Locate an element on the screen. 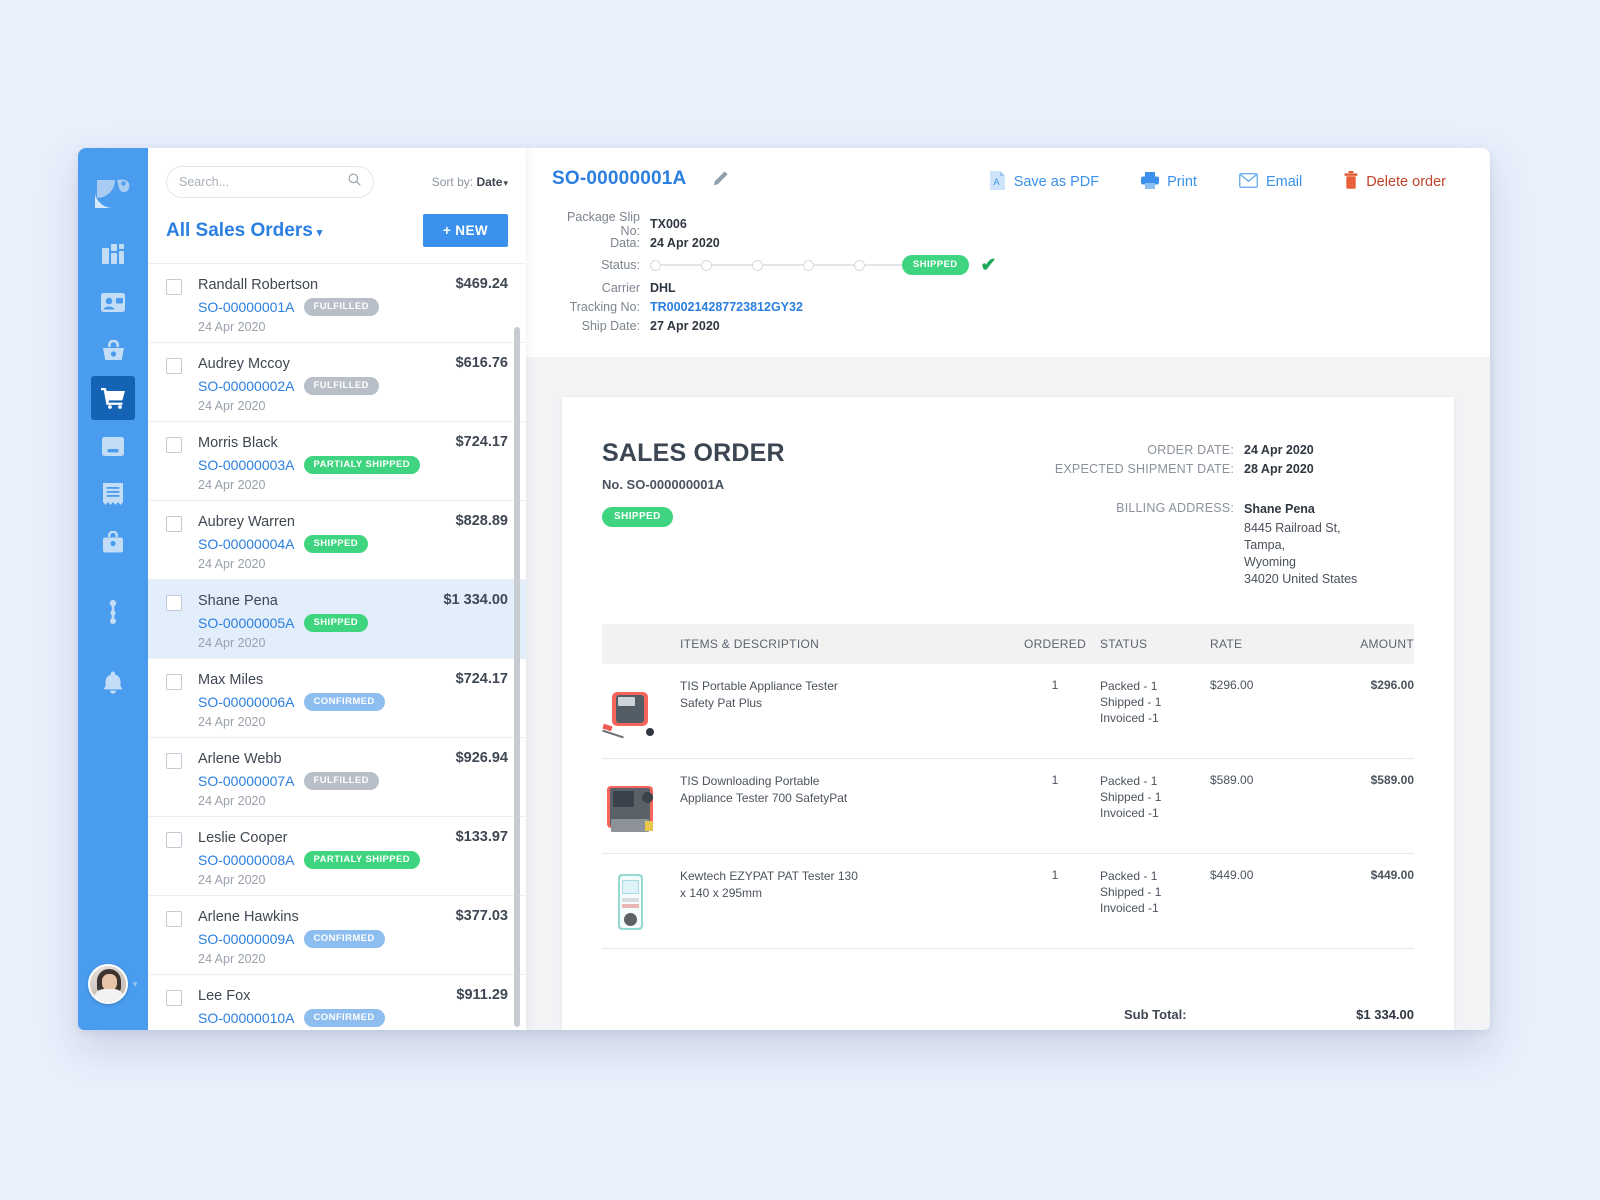 This screenshot has height=1200, width=1600. item-description-line1: Kewtech EZYPAT PAT Tester 130 is located at coordinates (769, 876).